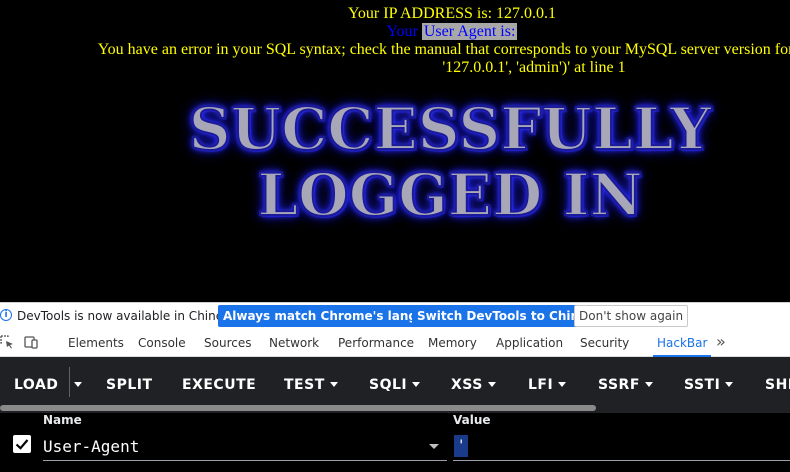  Describe the element at coordinates (62, 420) in the screenshot. I see `name-column-label: Name` at that location.